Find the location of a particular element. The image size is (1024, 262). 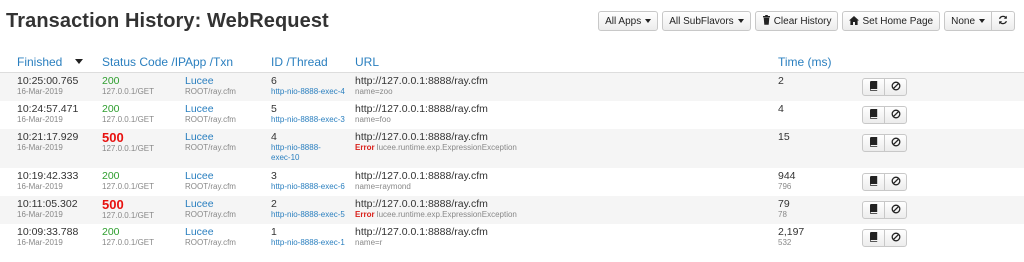

set-home-page-label: Set Home Page is located at coordinates (898, 21).